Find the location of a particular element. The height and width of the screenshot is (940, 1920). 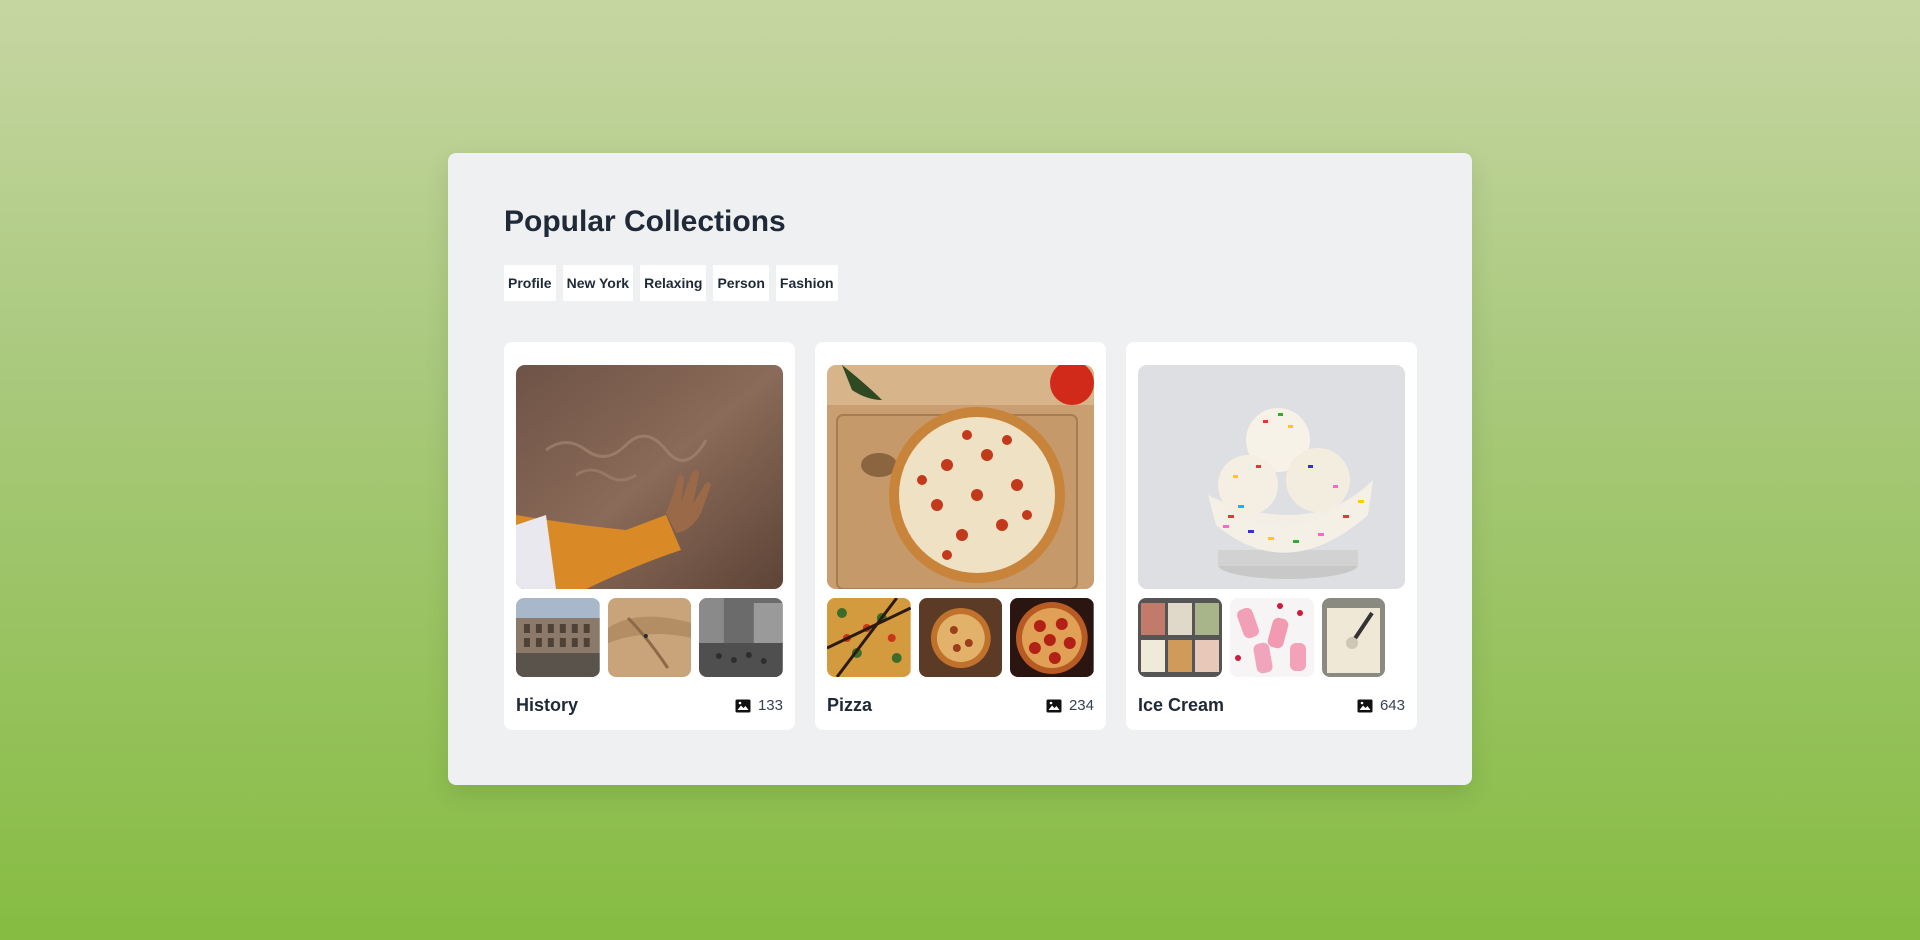

card-footer: Ice Cream 643 is located at coordinates (1271, 705).